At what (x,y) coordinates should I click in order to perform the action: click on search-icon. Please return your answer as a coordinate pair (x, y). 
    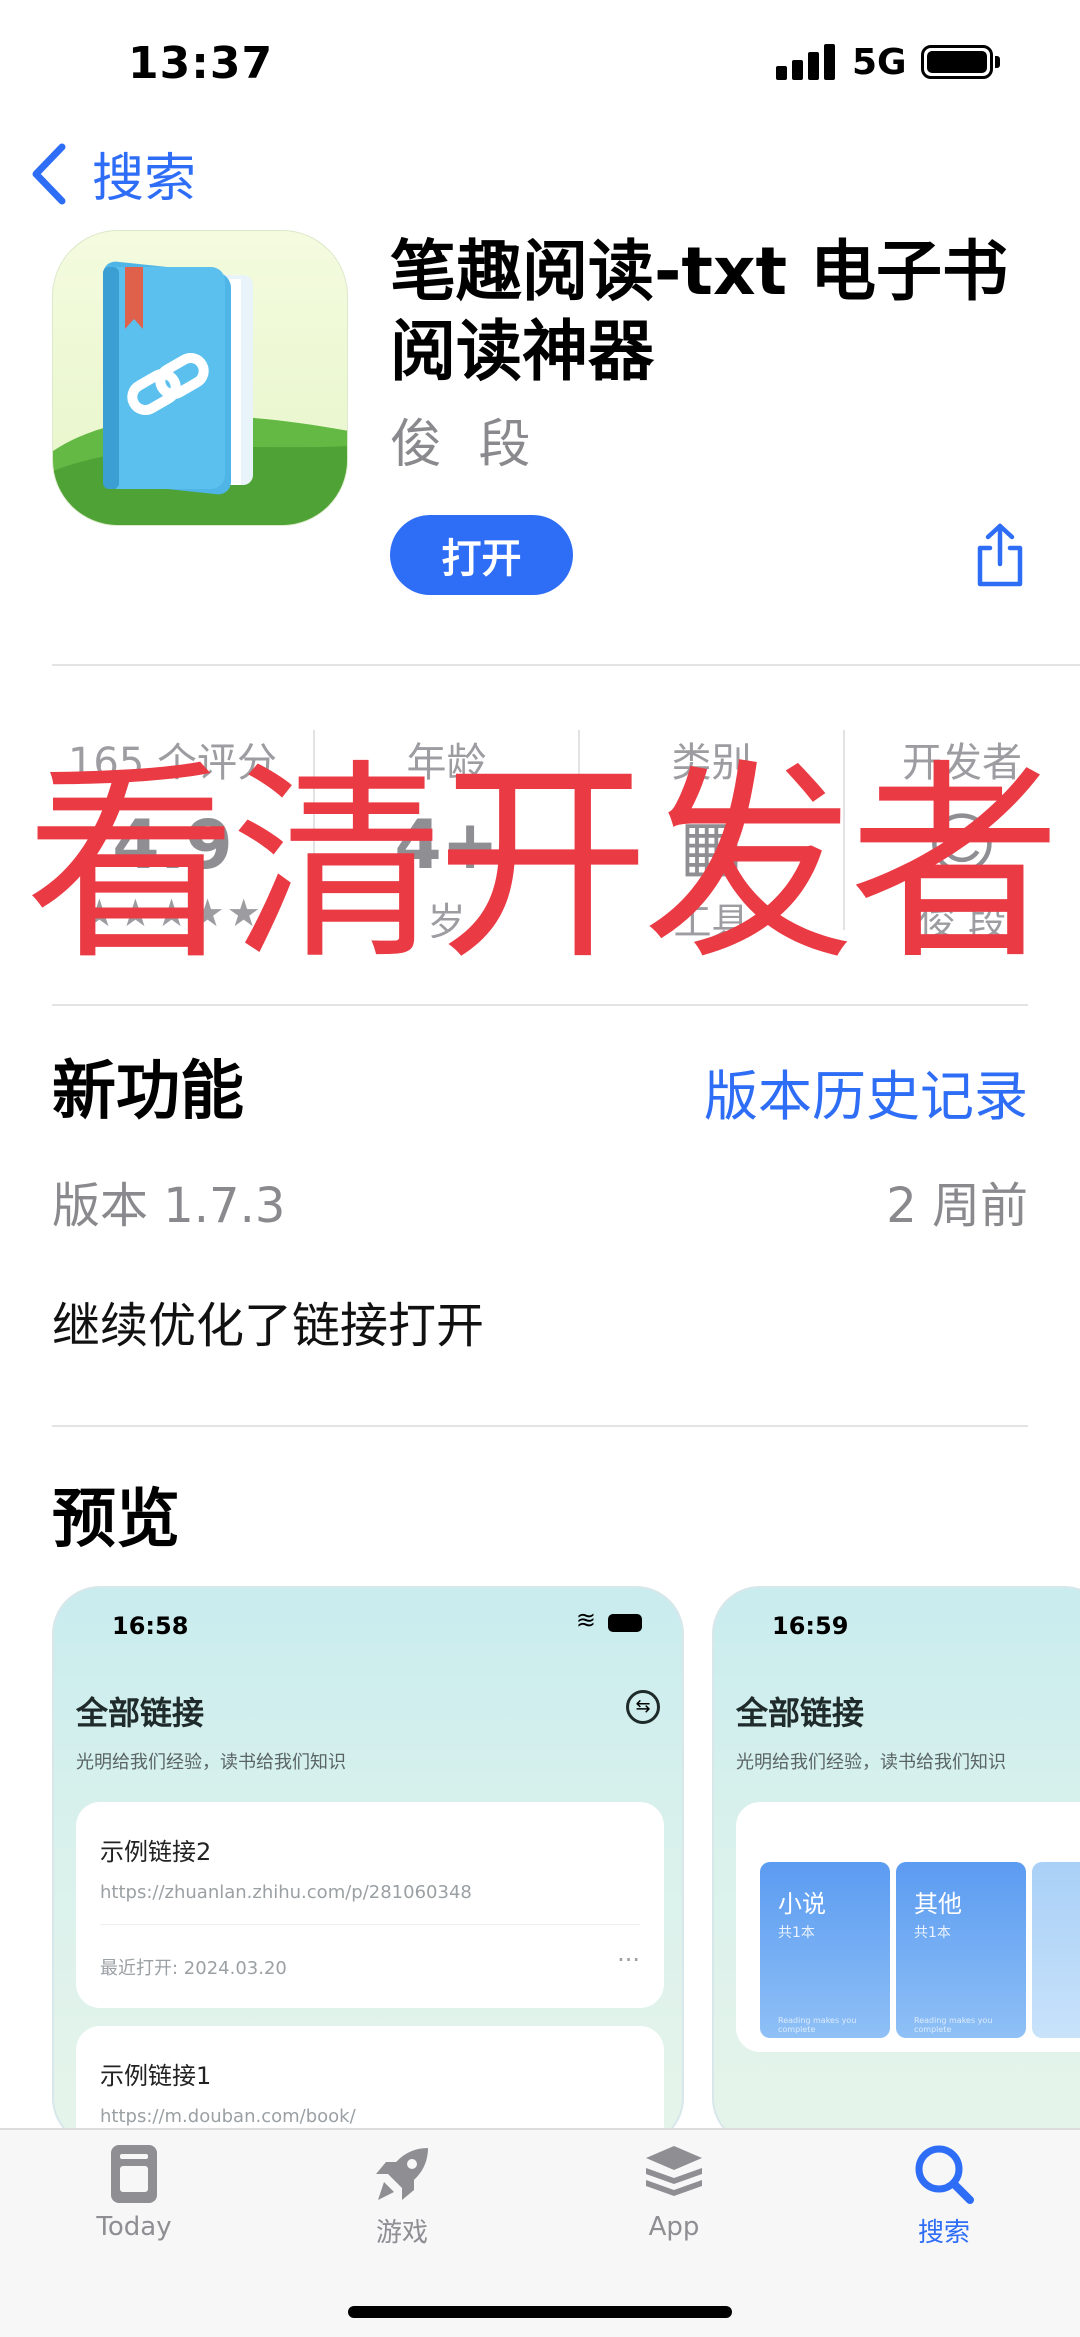
    Looking at the image, I should click on (944, 2174).